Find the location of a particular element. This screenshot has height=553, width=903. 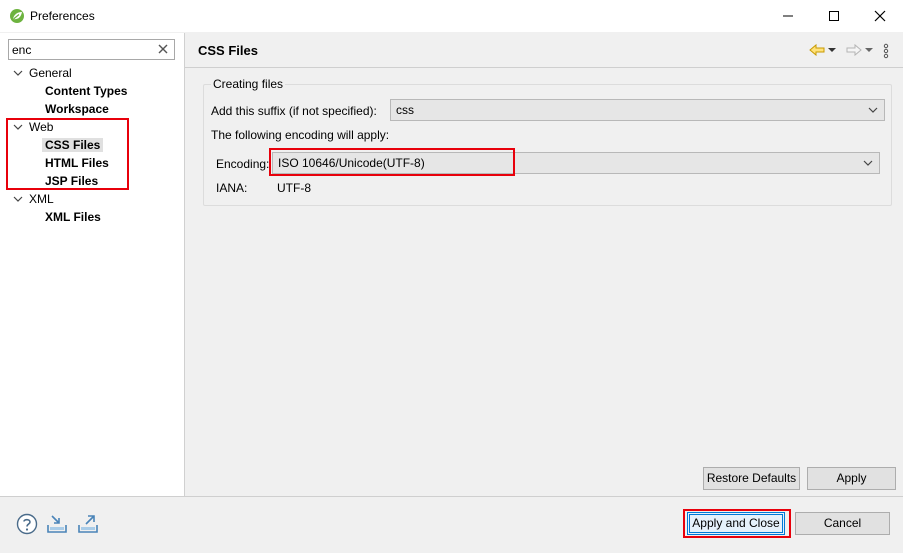

close-icon is located at coordinates (880, 16).